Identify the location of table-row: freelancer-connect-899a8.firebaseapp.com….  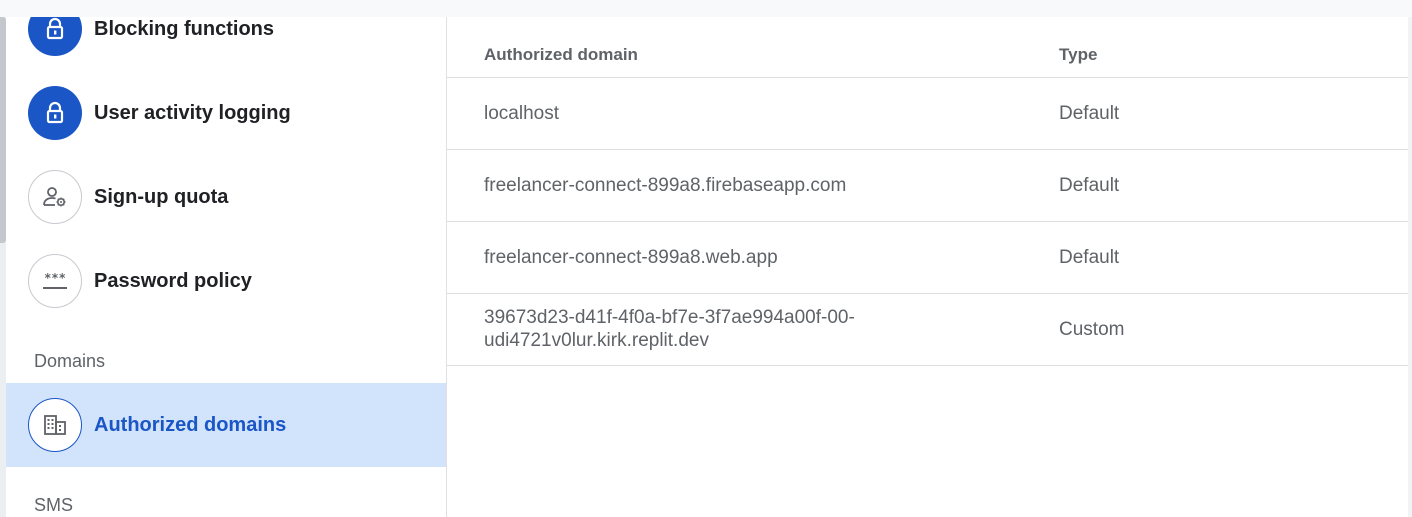
(927, 186).